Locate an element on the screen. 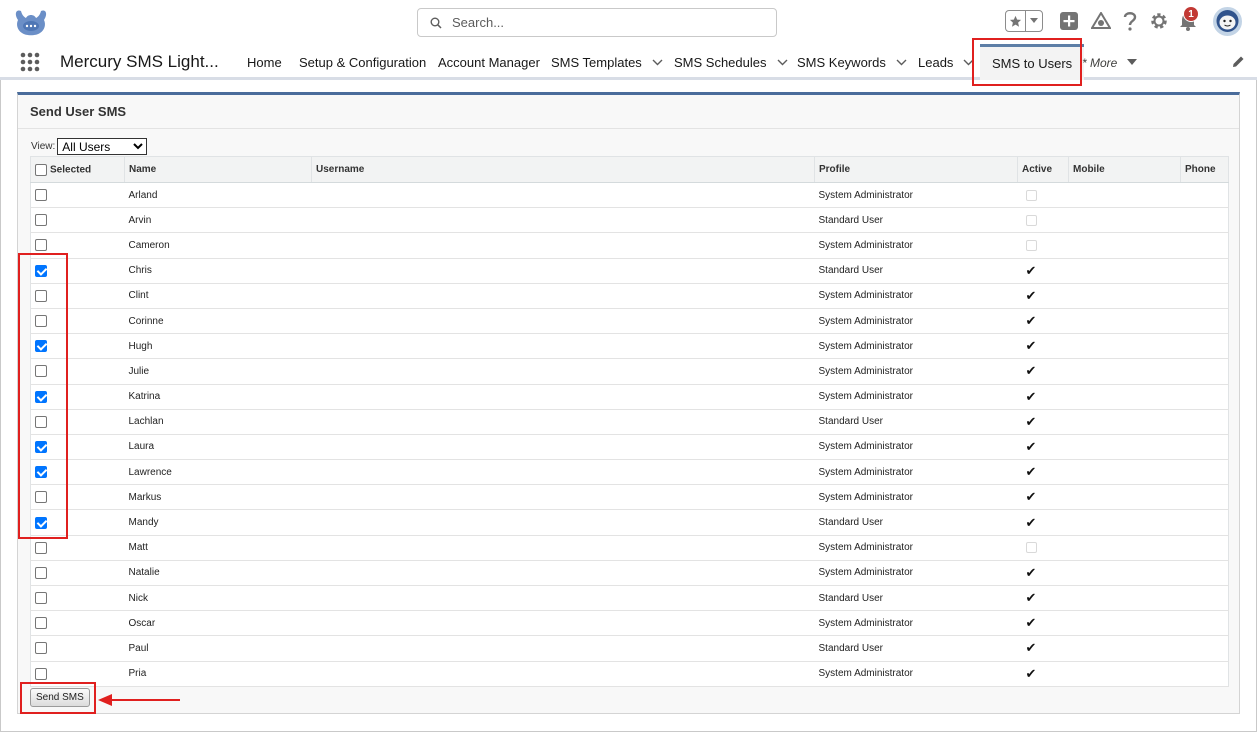 This screenshot has width=1257, height=732. column-header-username: Username is located at coordinates (563, 169).